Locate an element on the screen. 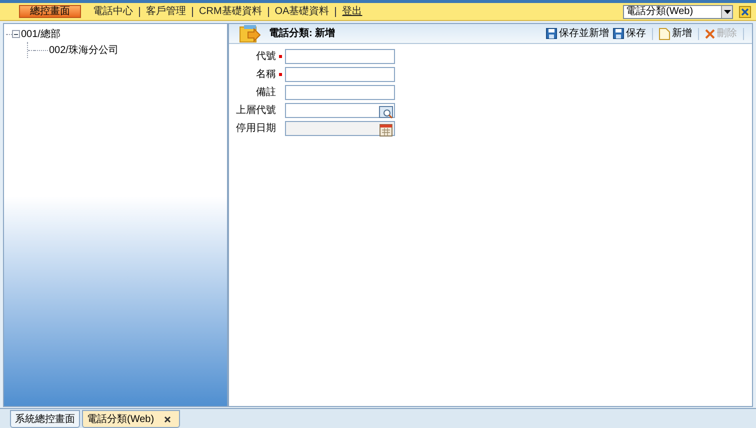  home-button: 總控畫面 is located at coordinates (50, 11).